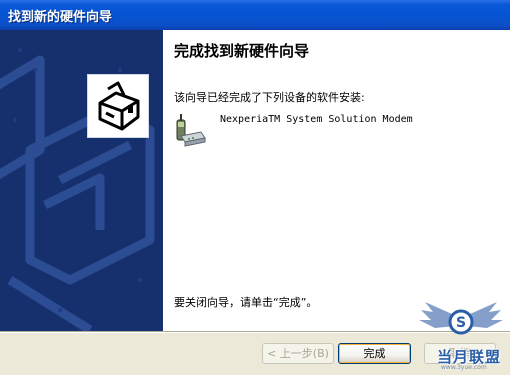  Describe the element at coordinates (190, 130) in the screenshot. I see `modem-phone-icon` at that location.